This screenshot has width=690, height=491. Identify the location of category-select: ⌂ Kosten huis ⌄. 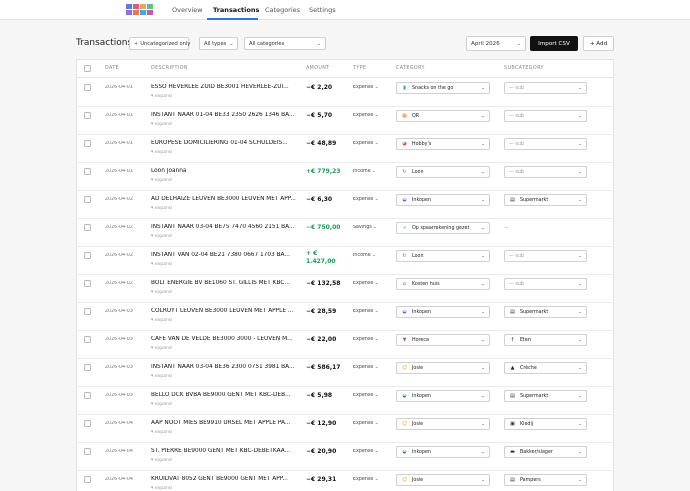
(443, 284).